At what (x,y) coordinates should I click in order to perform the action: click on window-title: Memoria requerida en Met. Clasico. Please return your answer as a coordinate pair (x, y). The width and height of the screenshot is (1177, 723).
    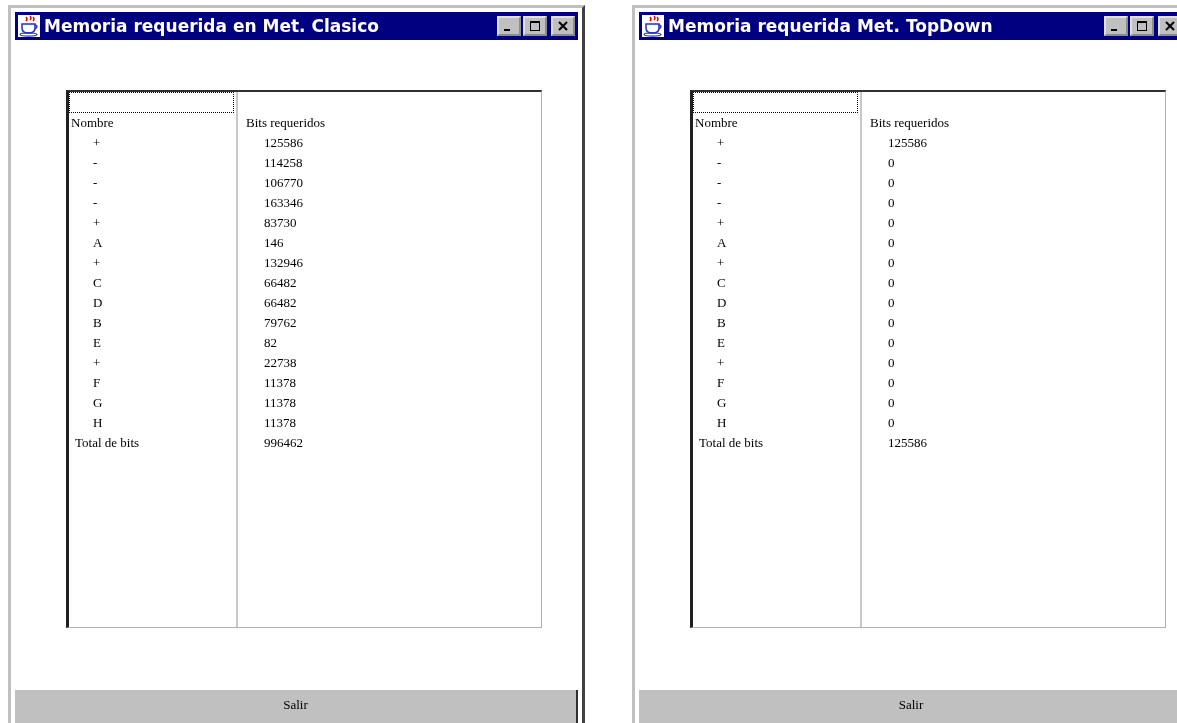
    Looking at the image, I should click on (212, 26).